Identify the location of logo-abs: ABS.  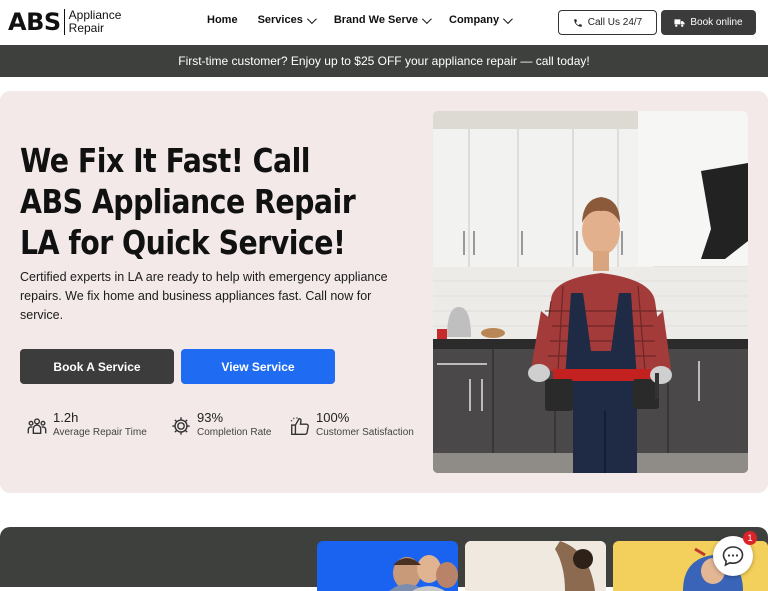
(34, 22).